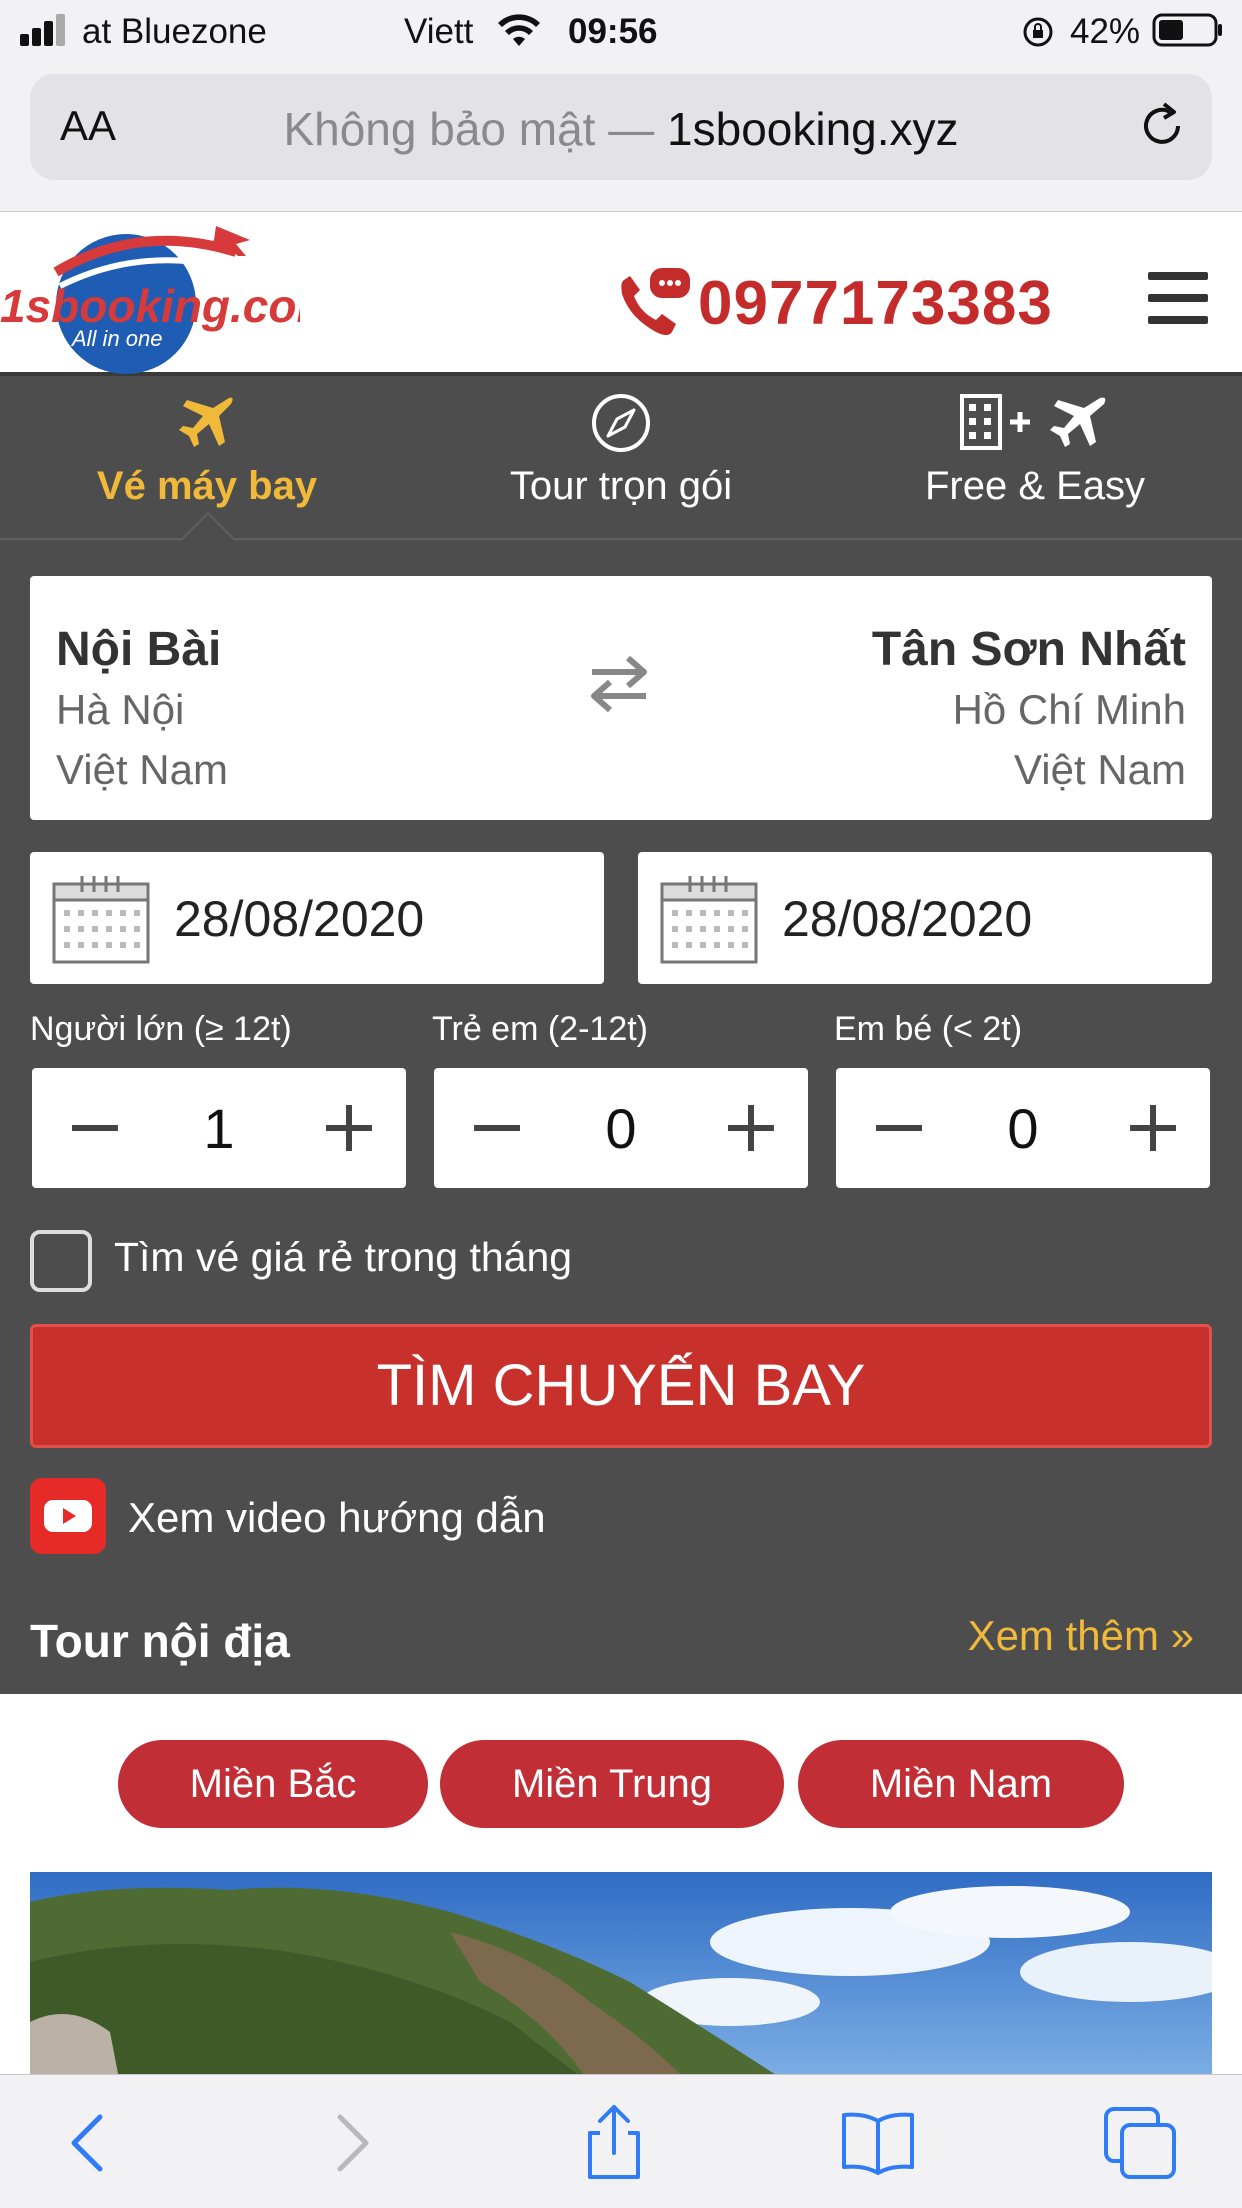 The width and height of the screenshot is (1242, 2208). What do you see at coordinates (1035, 486) in the screenshot?
I see `tab-free-easy-label: Free & Easy` at bounding box center [1035, 486].